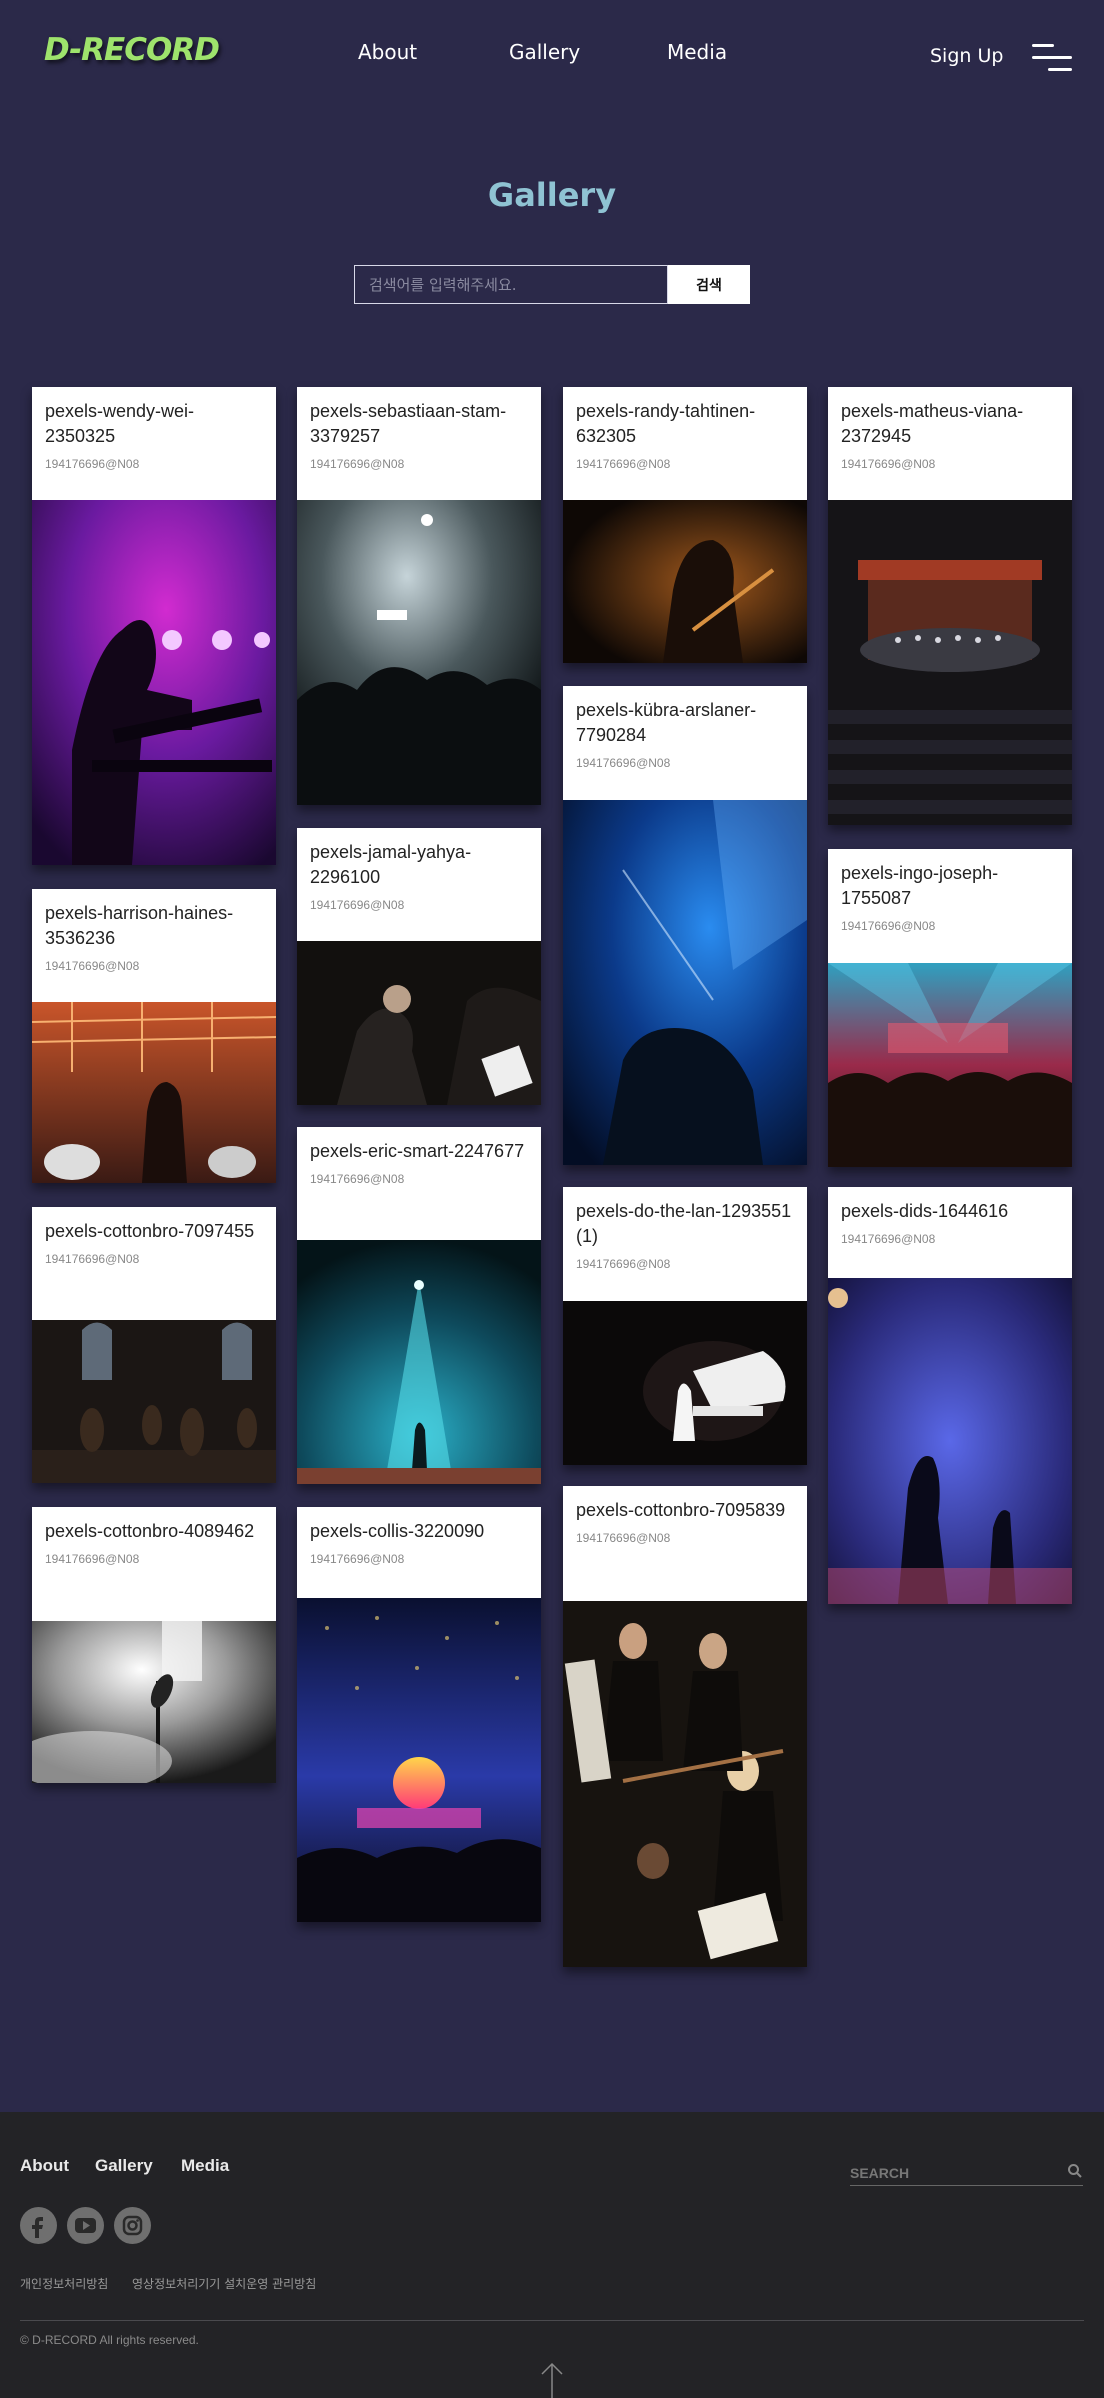 The height and width of the screenshot is (2398, 1104). I want to click on gallery-search: 검색, so click(552, 284).